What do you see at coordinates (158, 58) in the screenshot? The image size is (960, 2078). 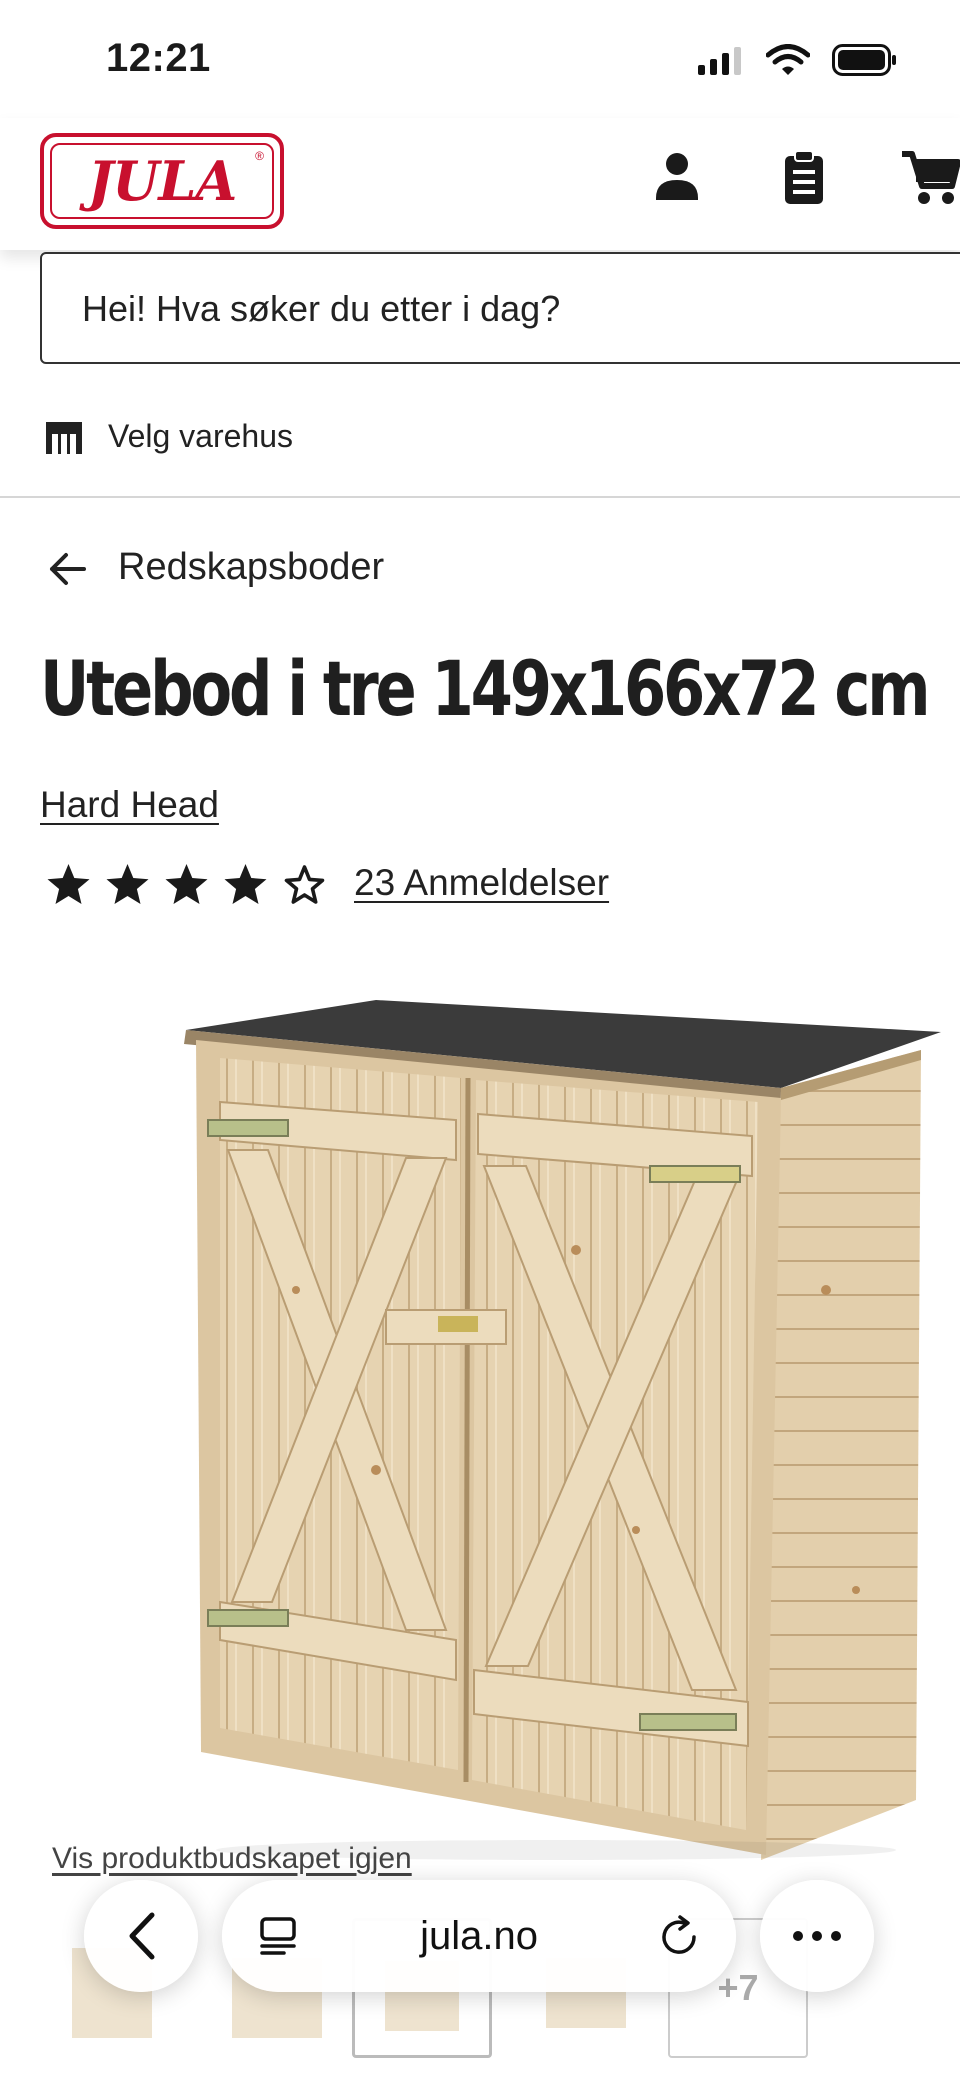 I see `status-time: 12:21` at bounding box center [158, 58].